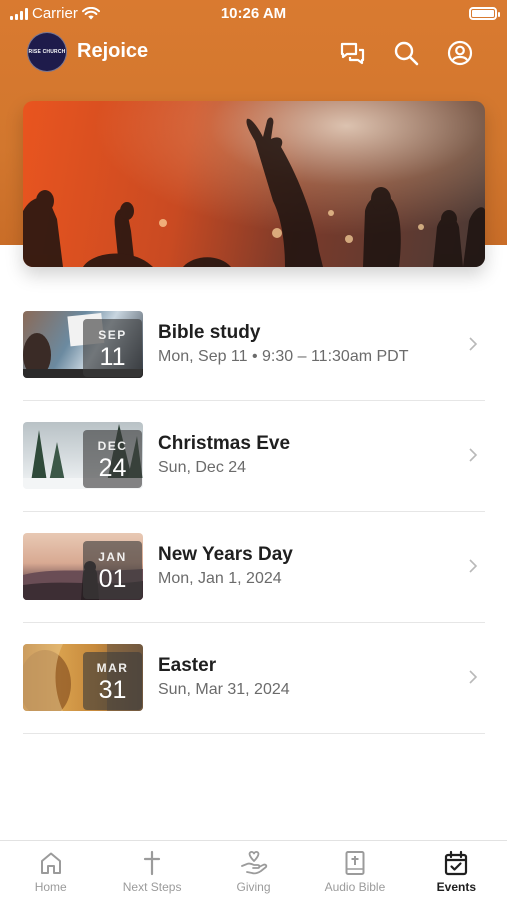 The height and width of the screenshot is (900, 507). I want to click on date-badge-month: JAN, so click(112, 557).